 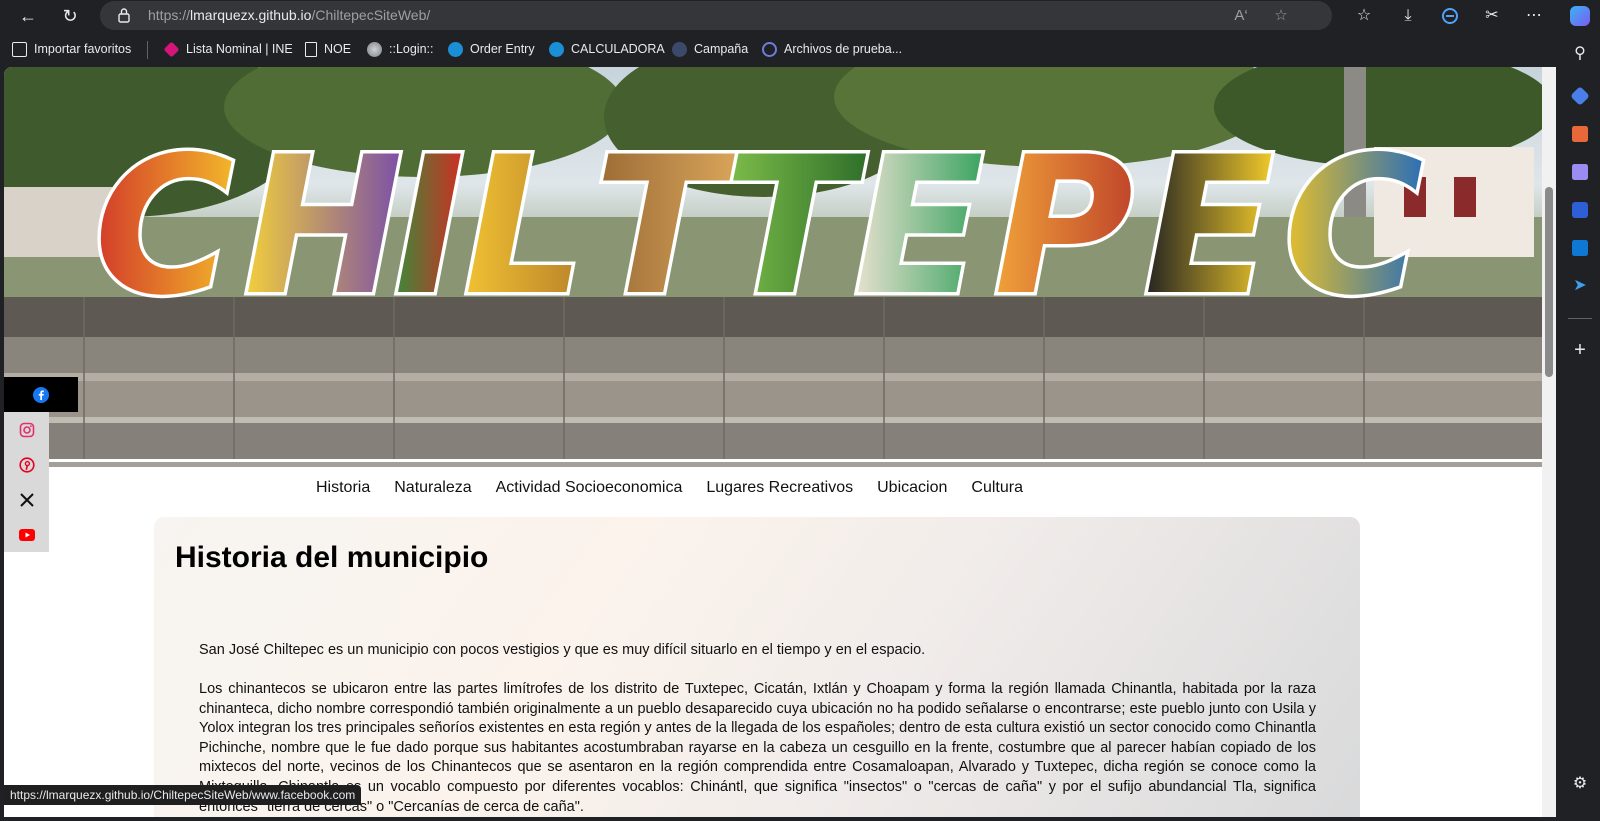 I want to click on nav-lugares-recreativos: Lugares Recreativos, so click(x=779, y=490).